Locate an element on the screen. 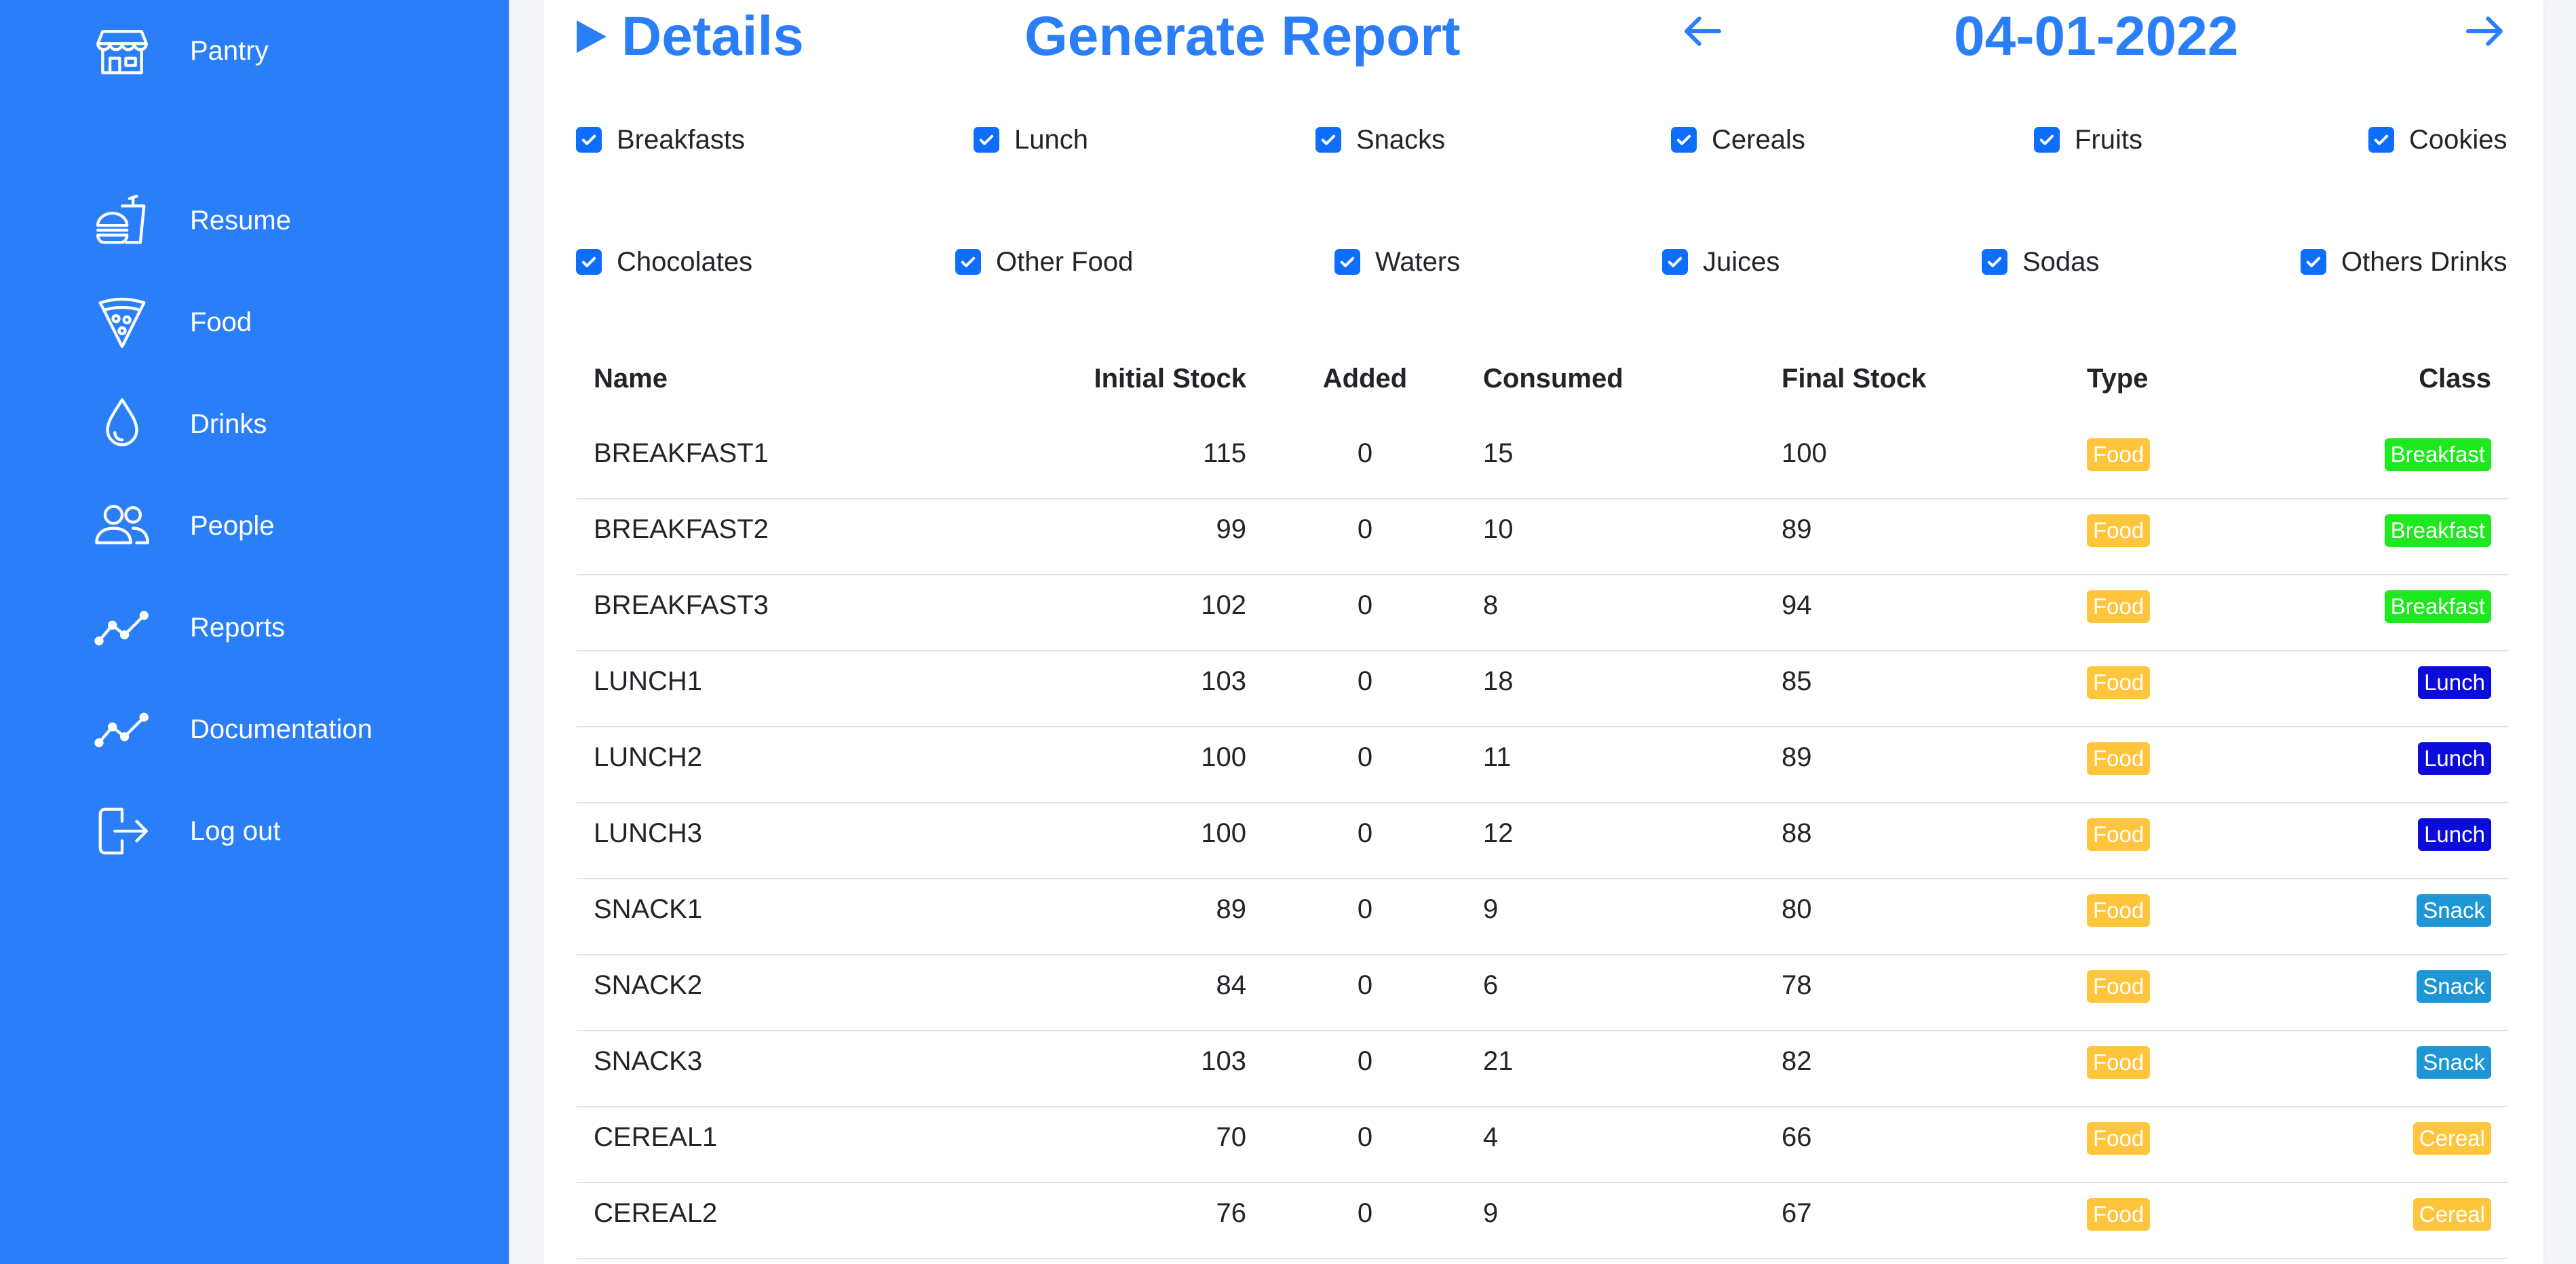  pizza-icon is located at coordinates (122, 322).